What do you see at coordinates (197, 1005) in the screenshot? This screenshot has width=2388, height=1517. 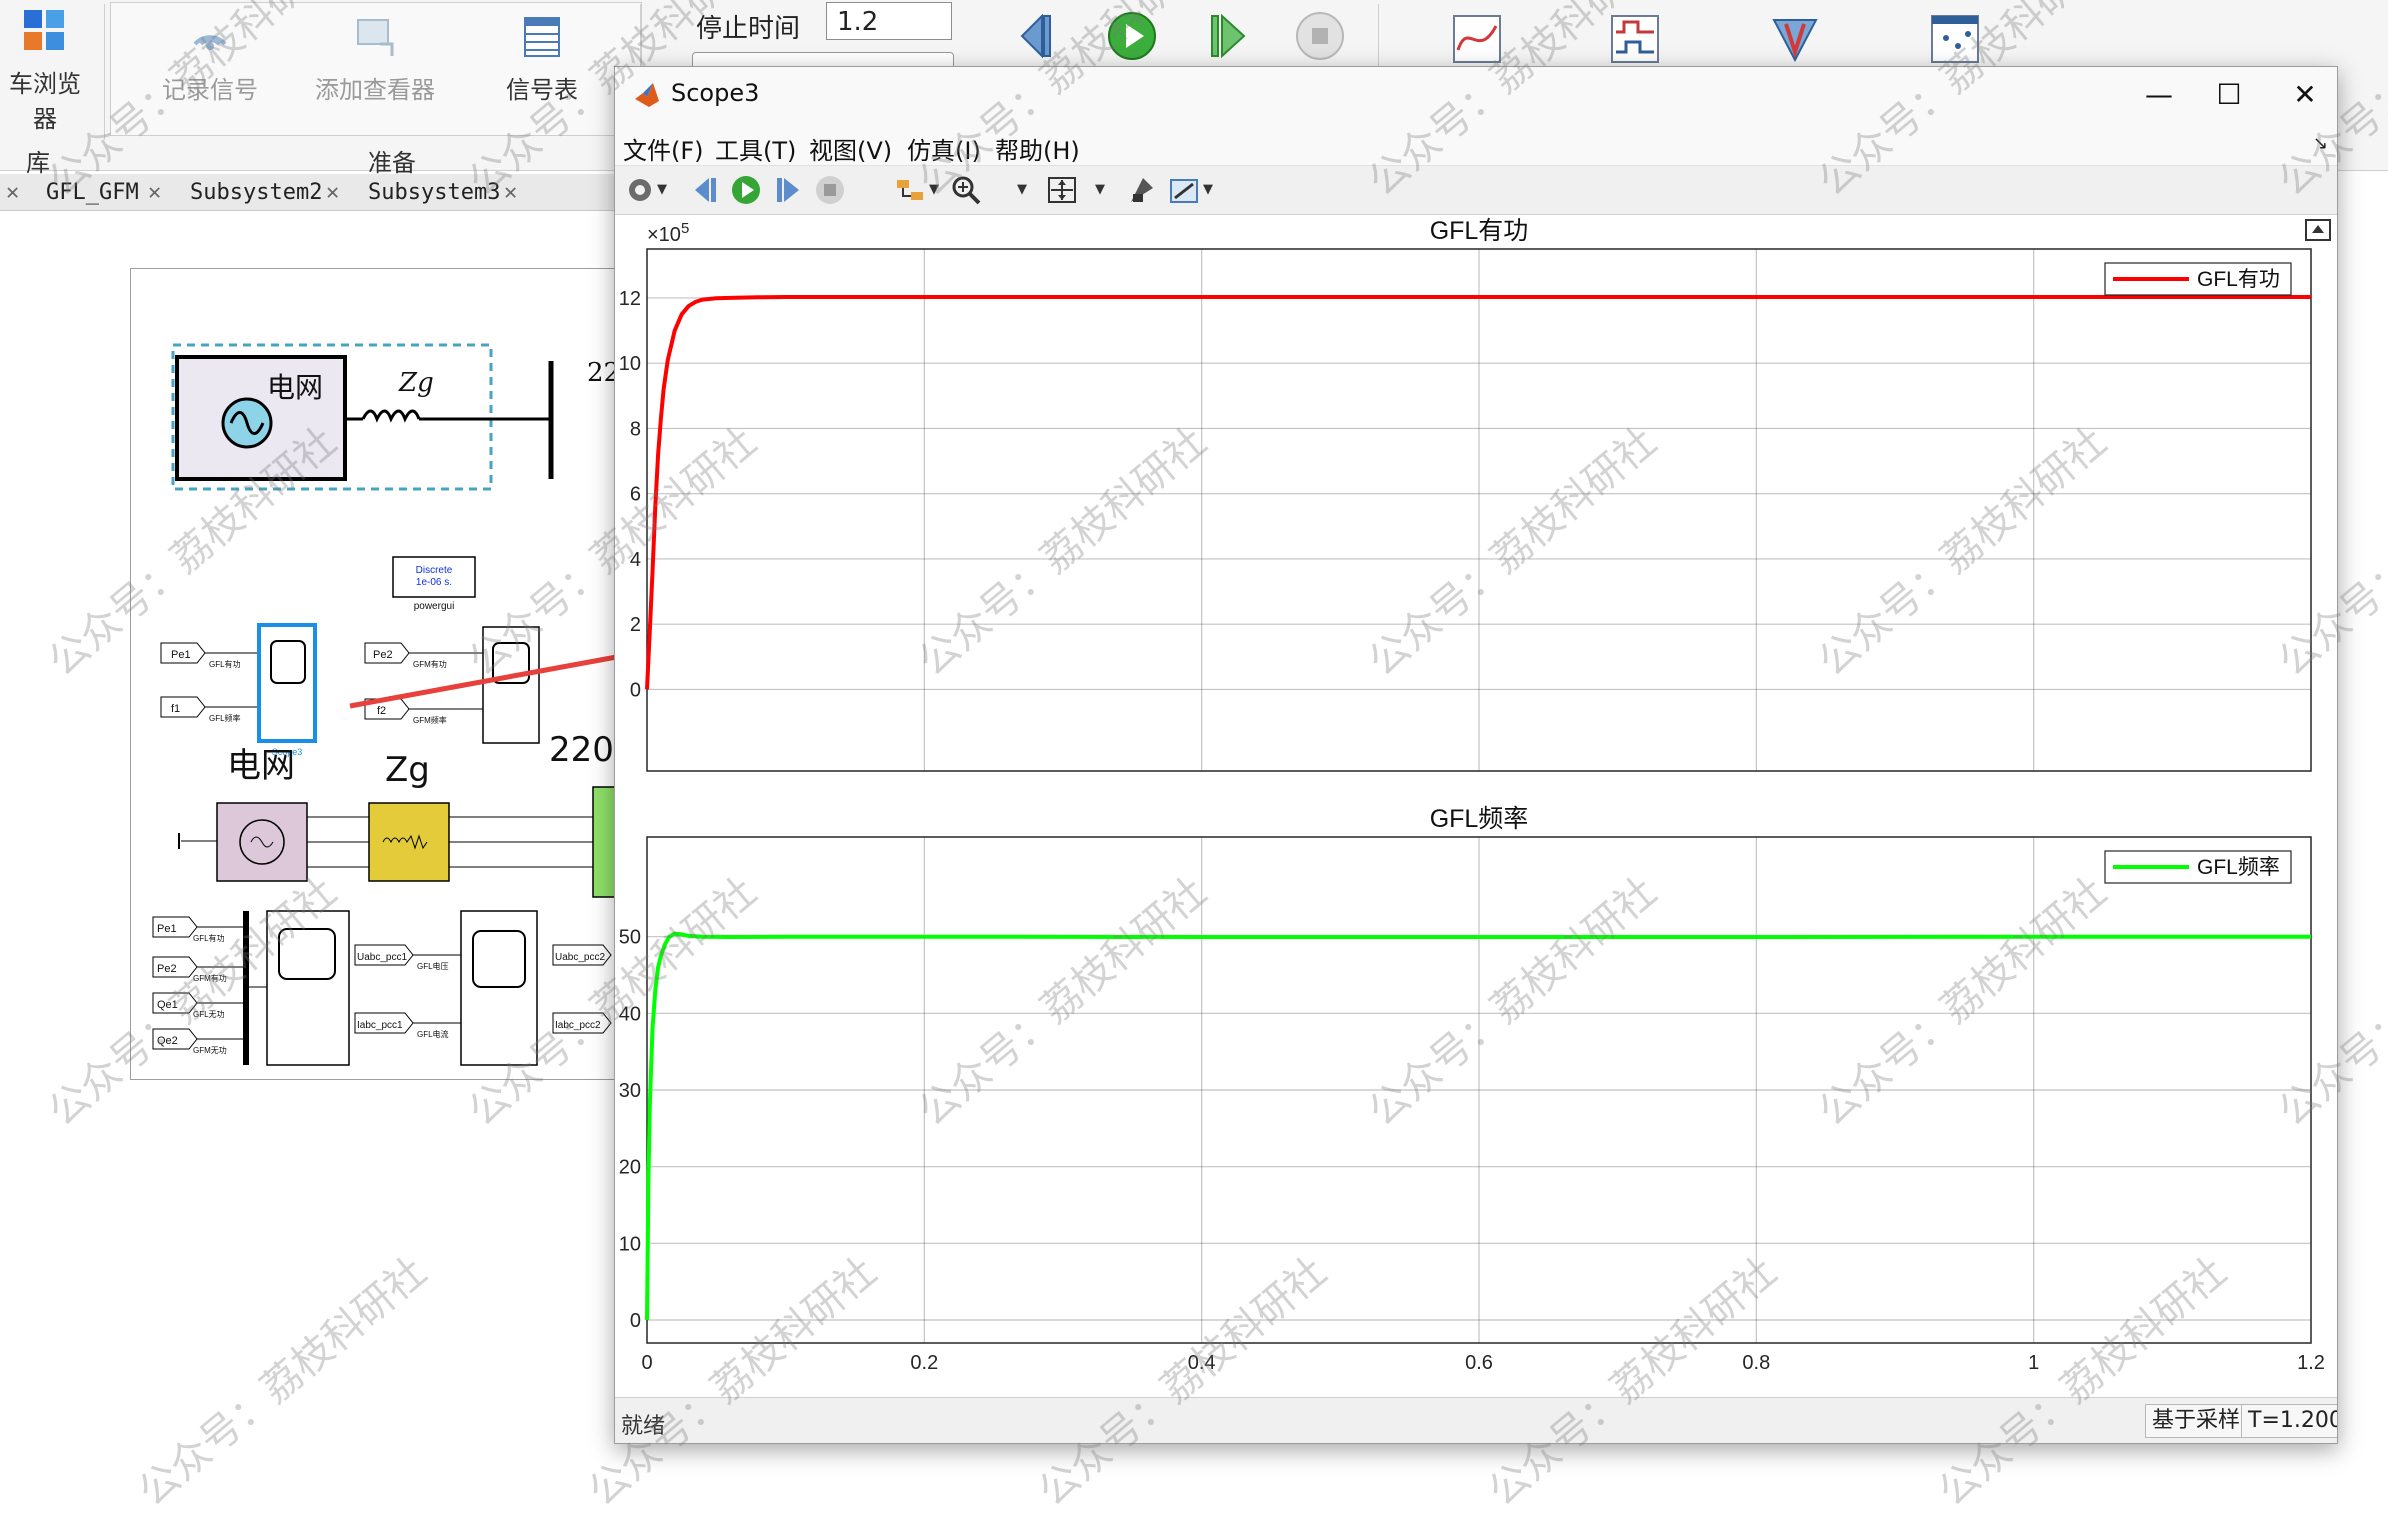 I see `from-tag-qe1: Qe1 GFL无功` at bounding box center [197, 1005].